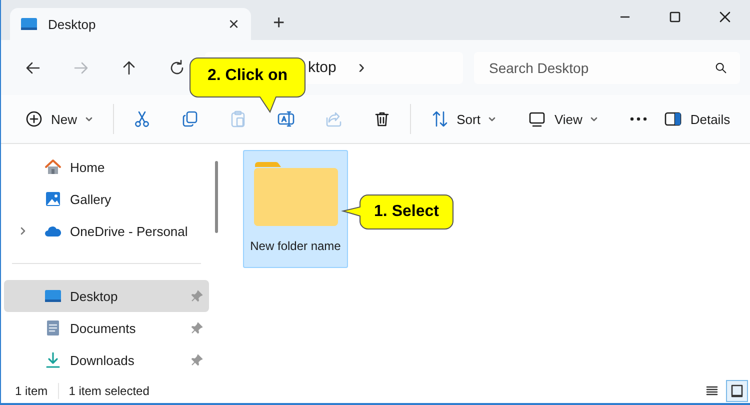 This screenshot has width=750, height=405. Describe the element at coordinates (563, 119) in the screenshot. I see `view-button: View` at that location.